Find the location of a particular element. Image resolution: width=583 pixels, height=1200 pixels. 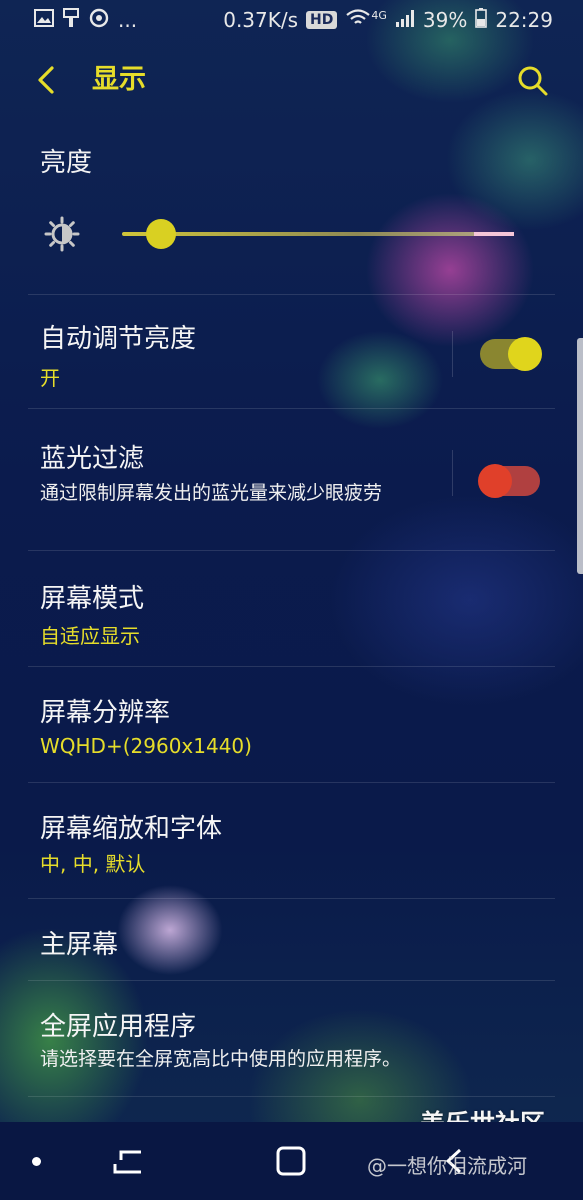

nav-dot-button is located at coordinates (36, 1161).